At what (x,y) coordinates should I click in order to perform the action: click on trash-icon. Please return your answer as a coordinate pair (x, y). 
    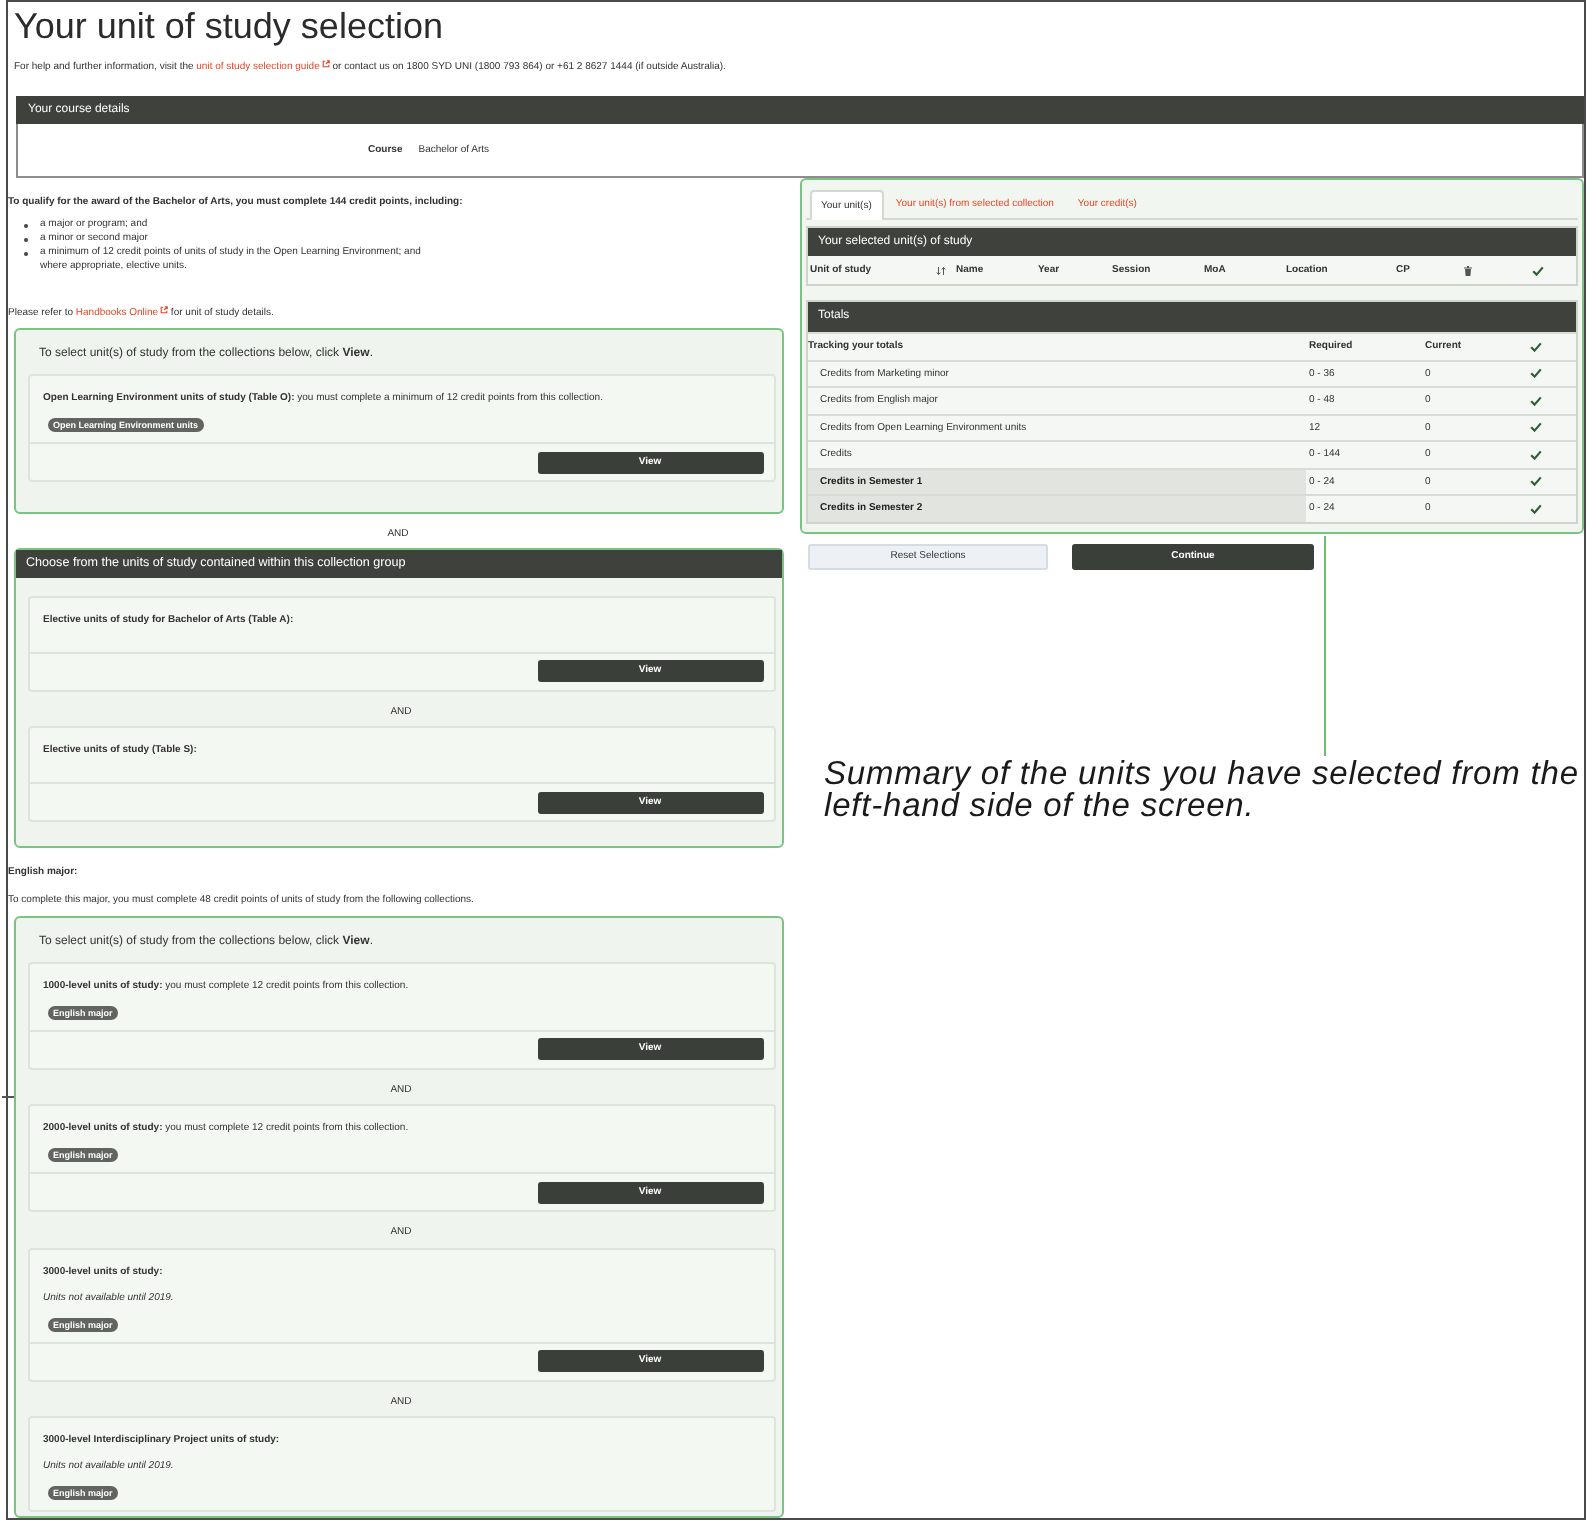
    Looking at the image, I should click on (1468, 270).